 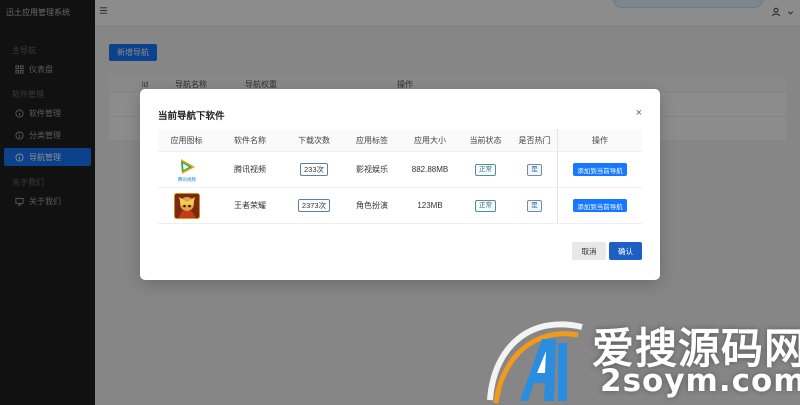 I want to click on download-count-tag: 2373次, so click(x=314, y=205).